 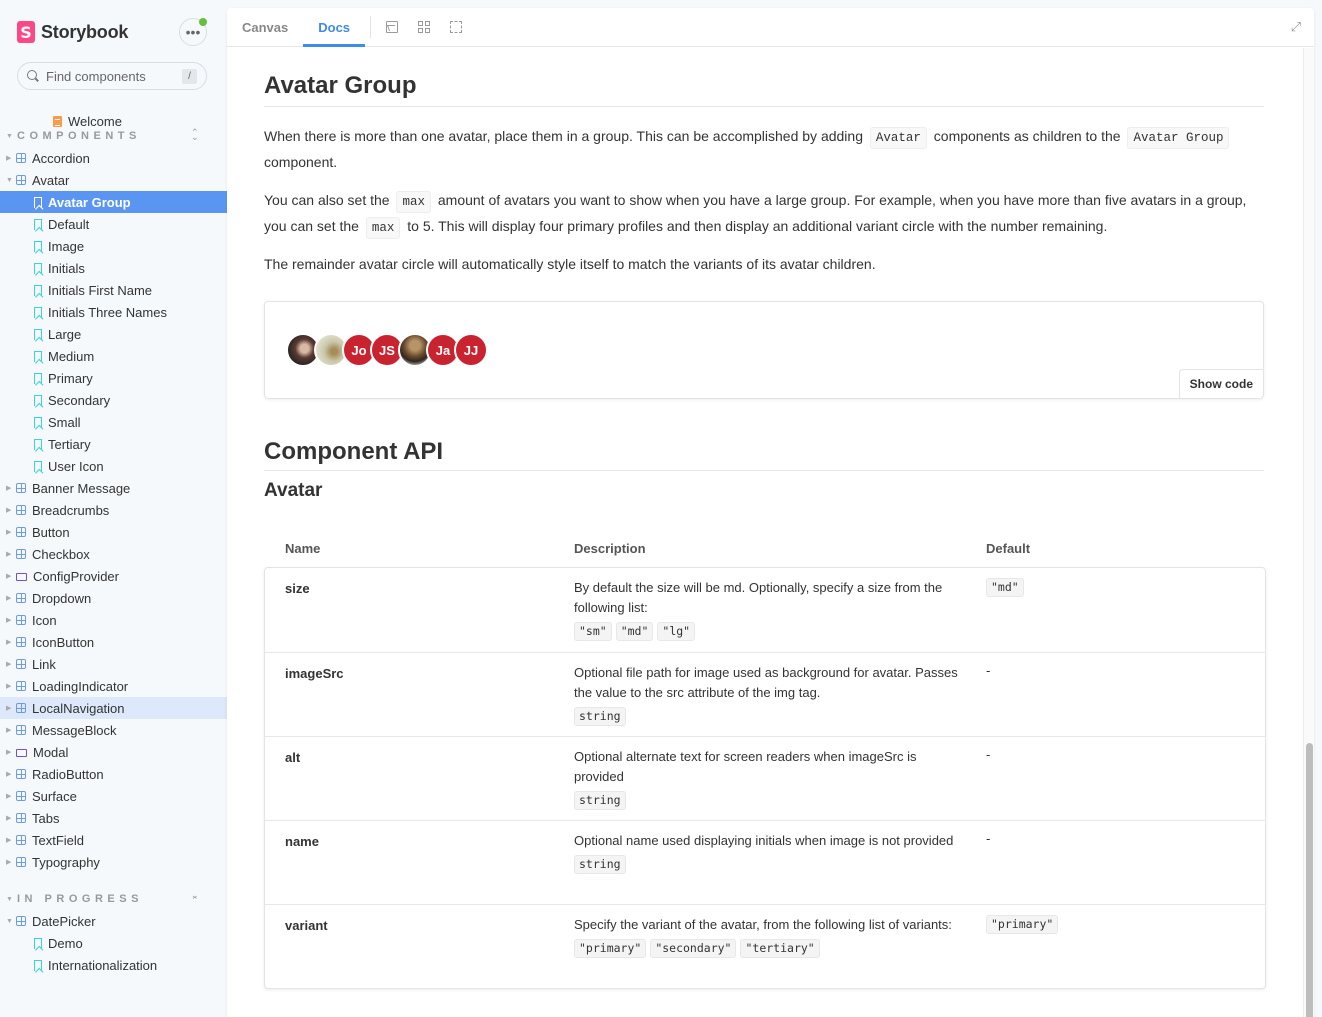 What do you see at coordinates (61, 158) in the screenshot?
I see `sidebar-item-label: Accordion` at bounding box center [61, 158].